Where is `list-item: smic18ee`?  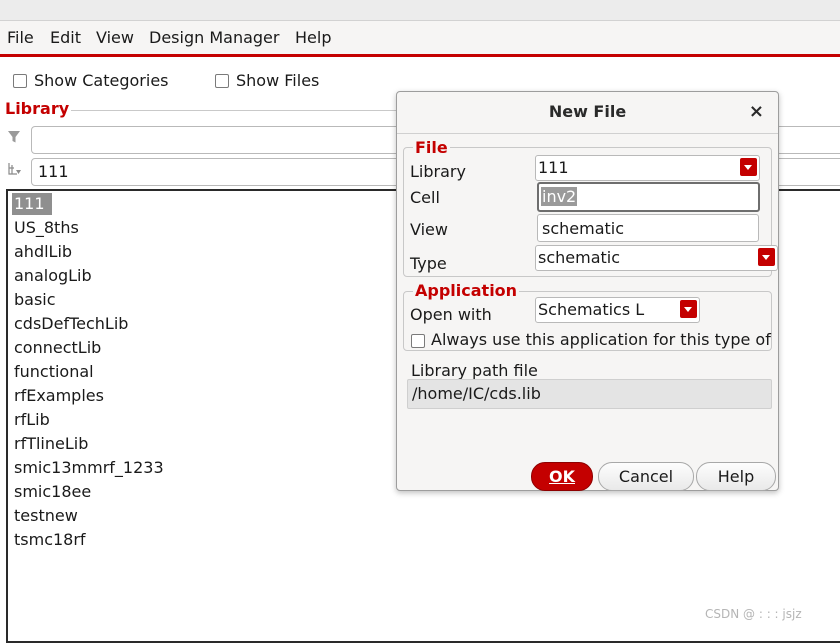 list-item: smic18ee is located at coordinates (52, 492).